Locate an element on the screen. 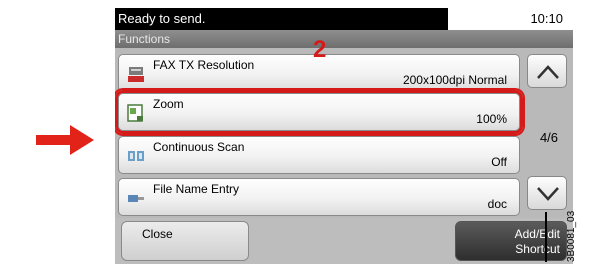  scroll-up-button is located at coordinates (547, 71).